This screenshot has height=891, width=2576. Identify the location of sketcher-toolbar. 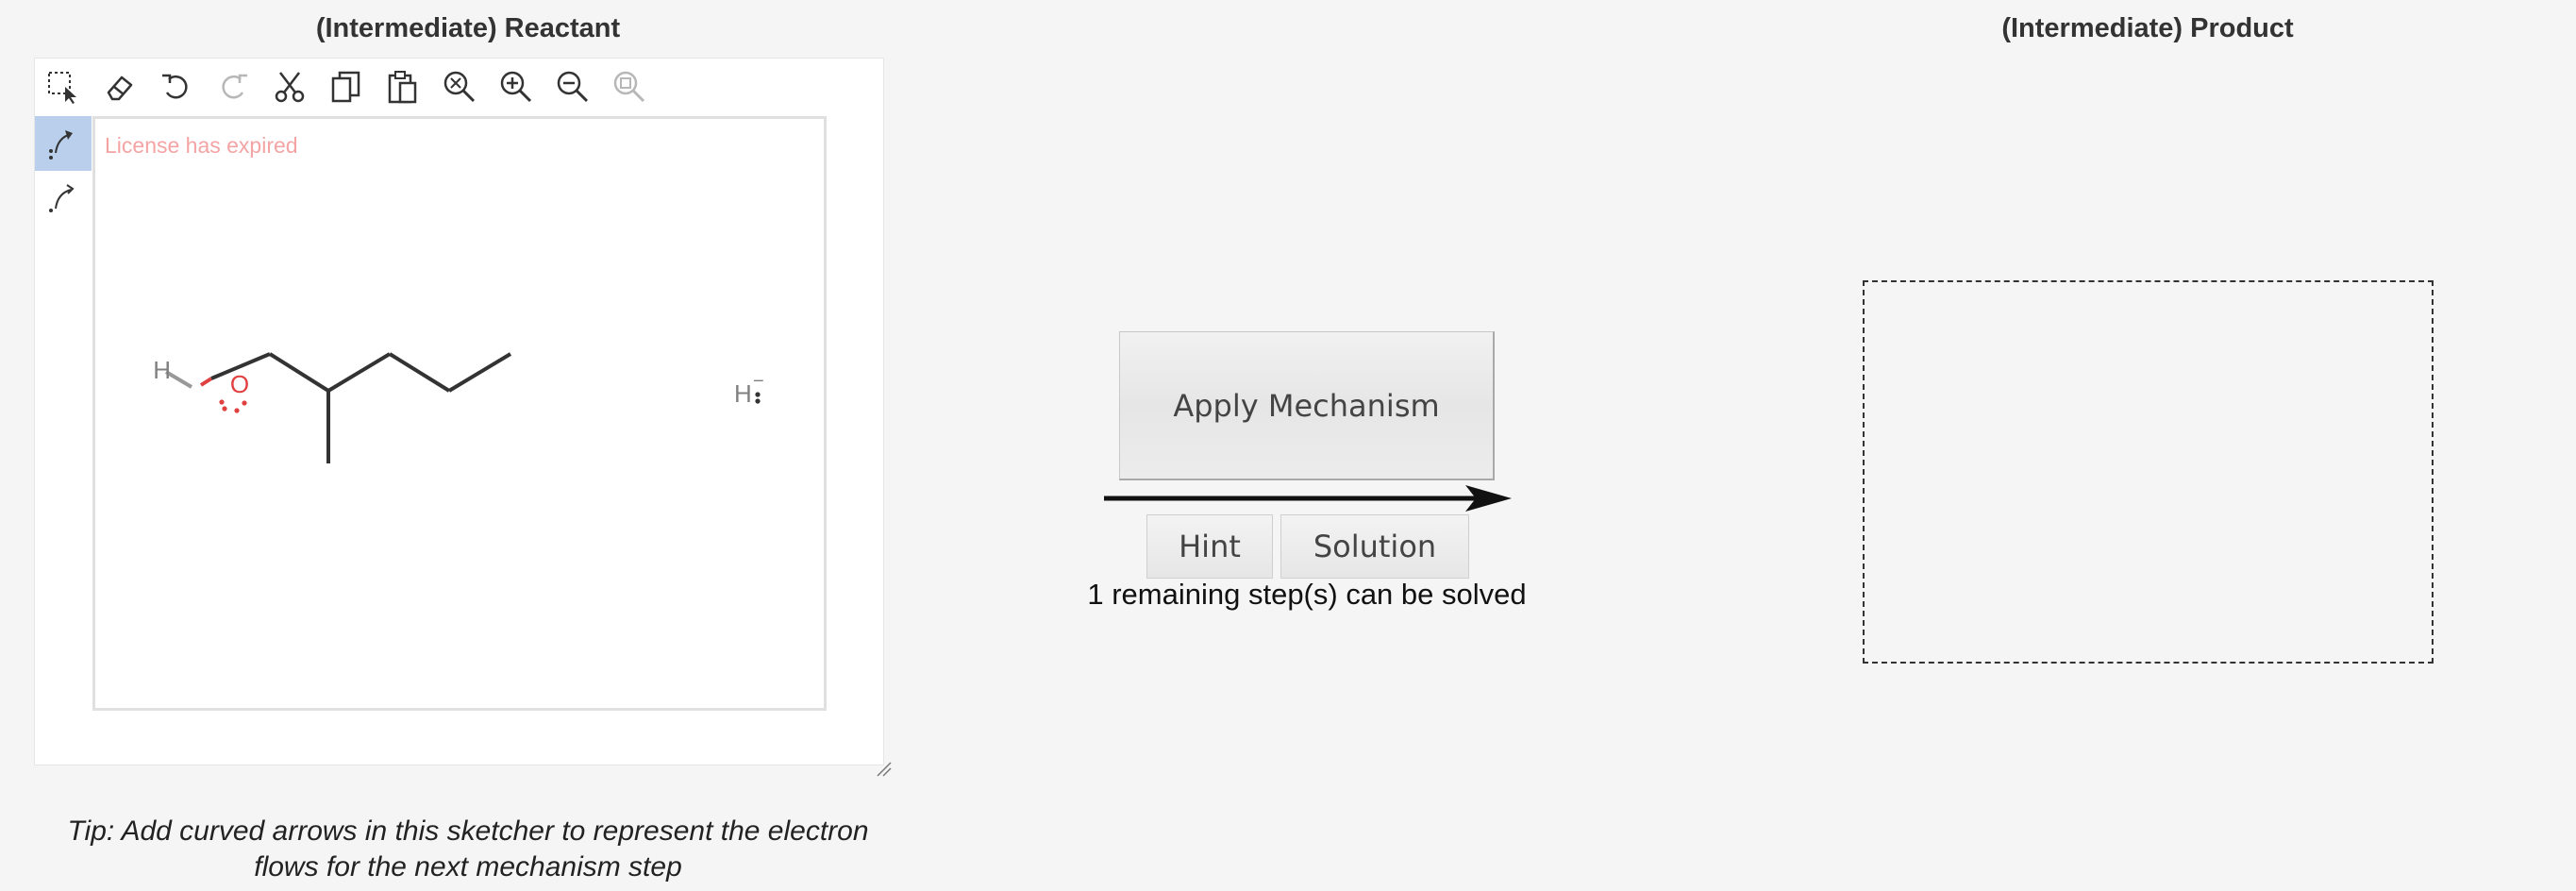
(459, 87).